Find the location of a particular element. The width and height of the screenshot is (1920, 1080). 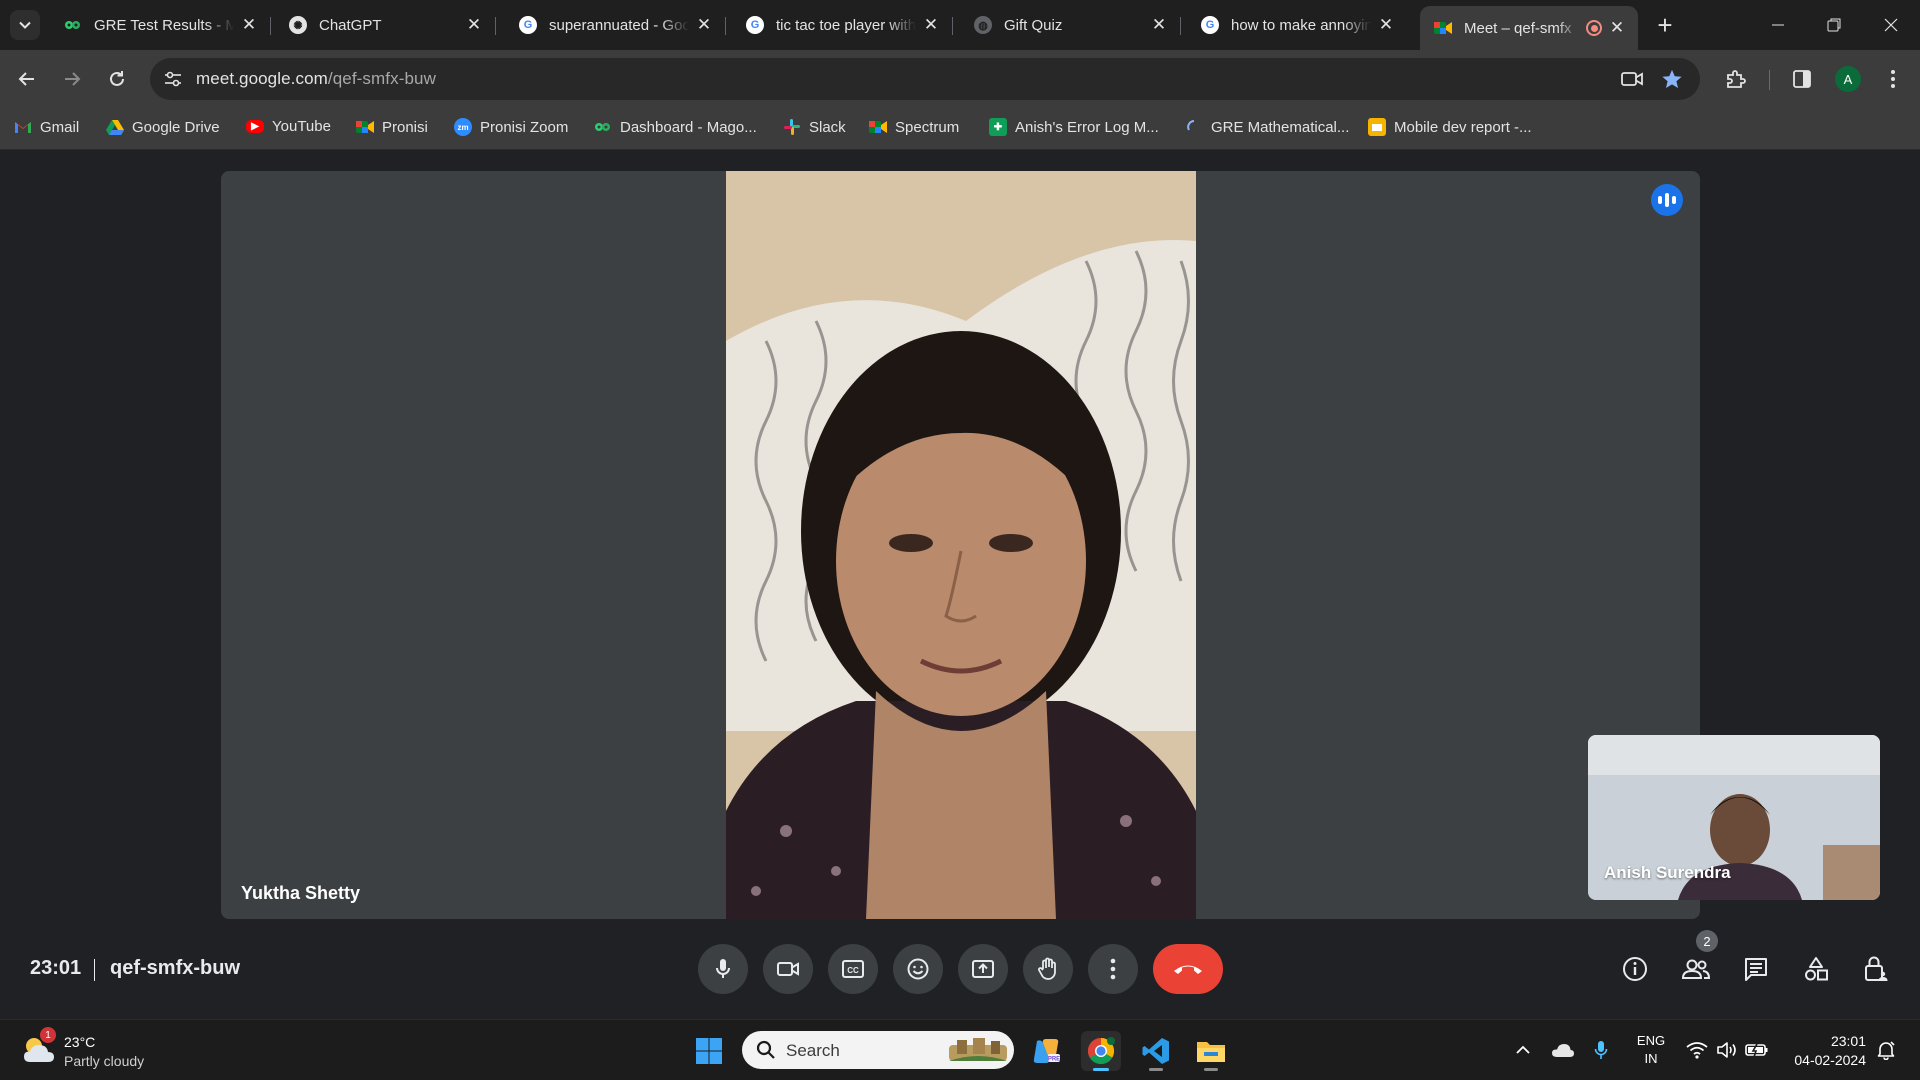

cloud-icon is located at coordinates (1563, 1050).